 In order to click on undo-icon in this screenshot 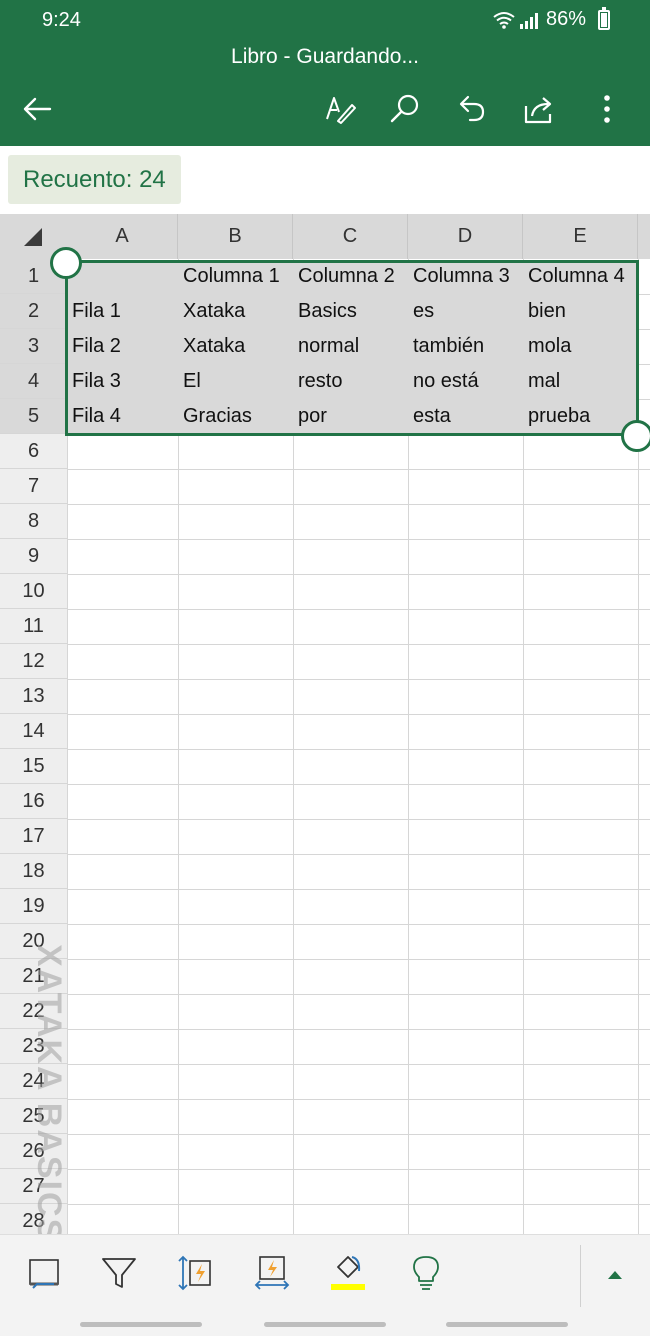, I will do `click(472, 108)`.